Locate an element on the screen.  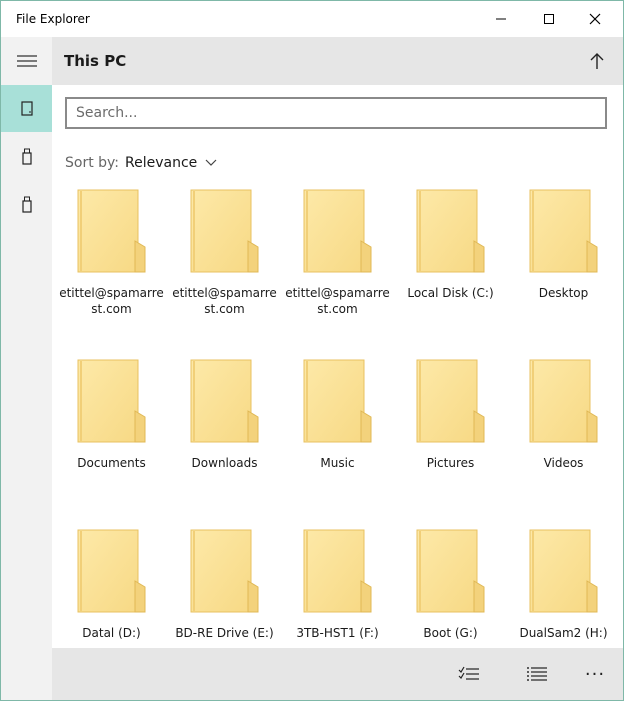
item-label: 3TB-HST1 (F:) is located at coordinates (337, 633).